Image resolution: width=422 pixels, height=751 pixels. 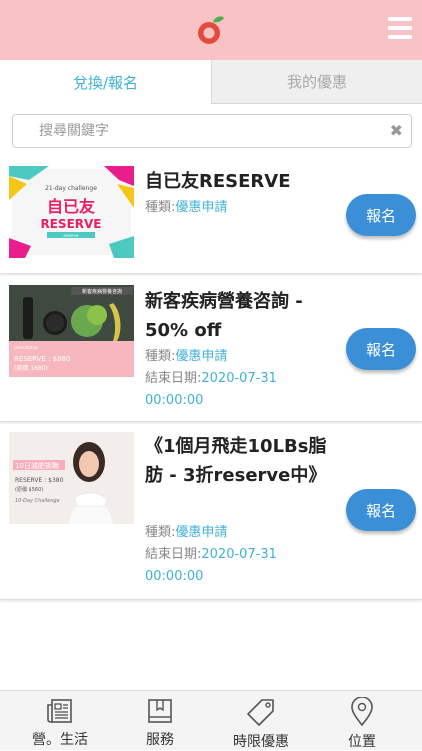 What do you see at coordinates (26, 347) in the screenshot?
I see `image-small: consultation` at bounding box center [26, 347].